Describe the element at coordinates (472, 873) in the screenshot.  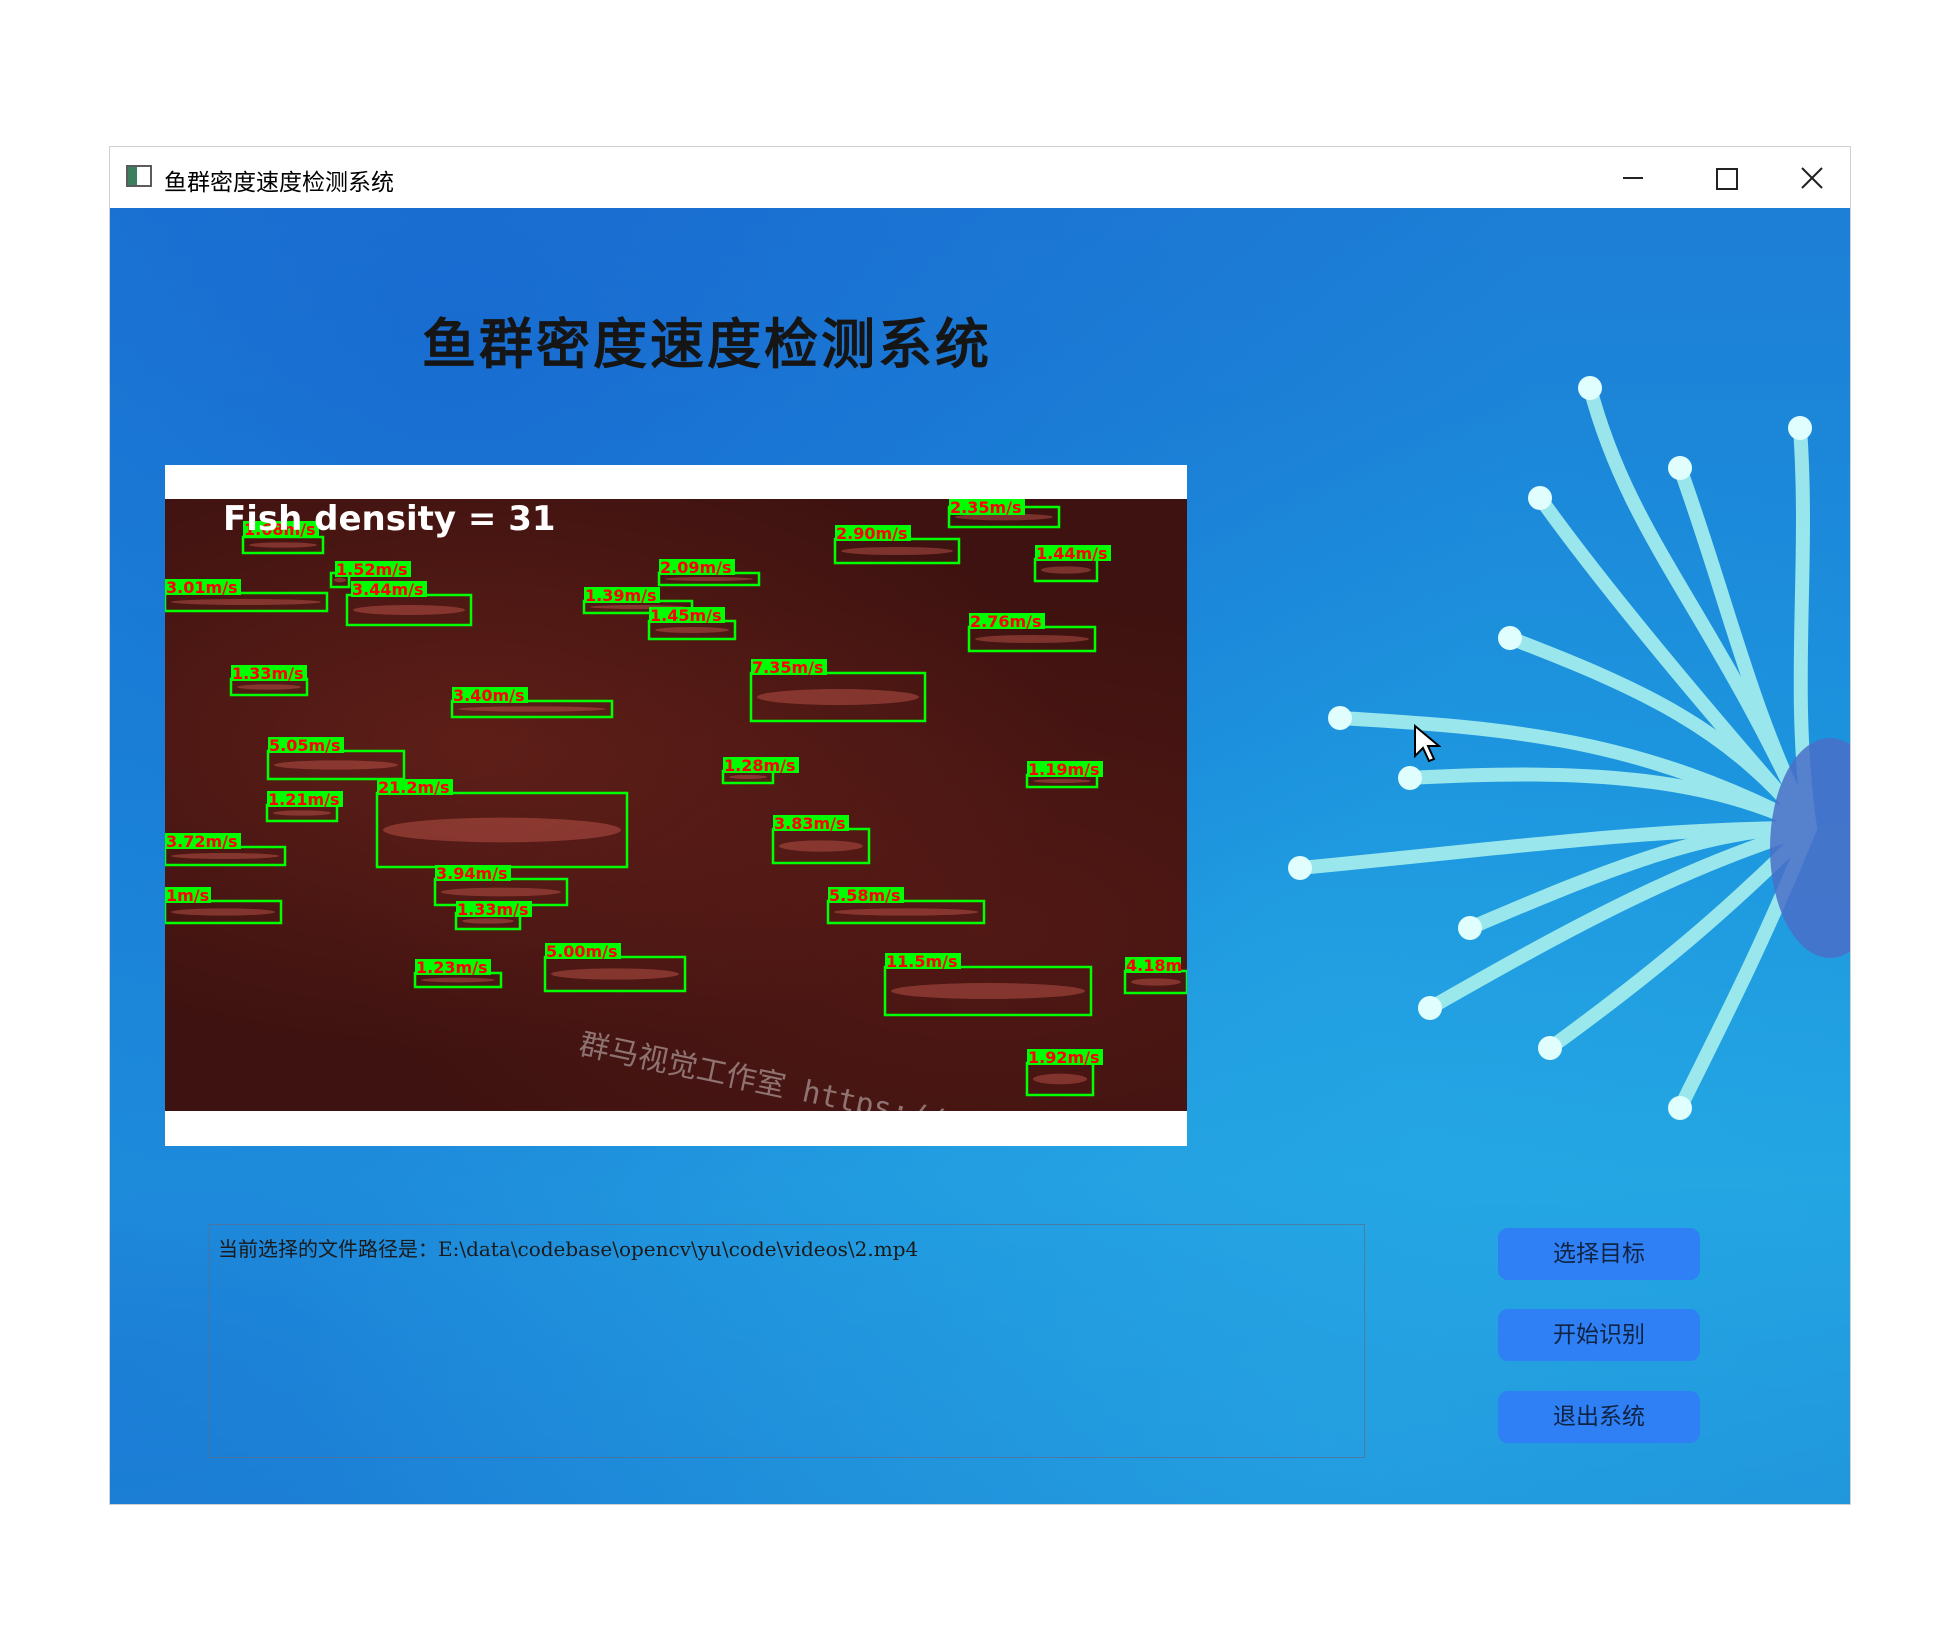
I see `speed-label: 3.94m/s` at that location.